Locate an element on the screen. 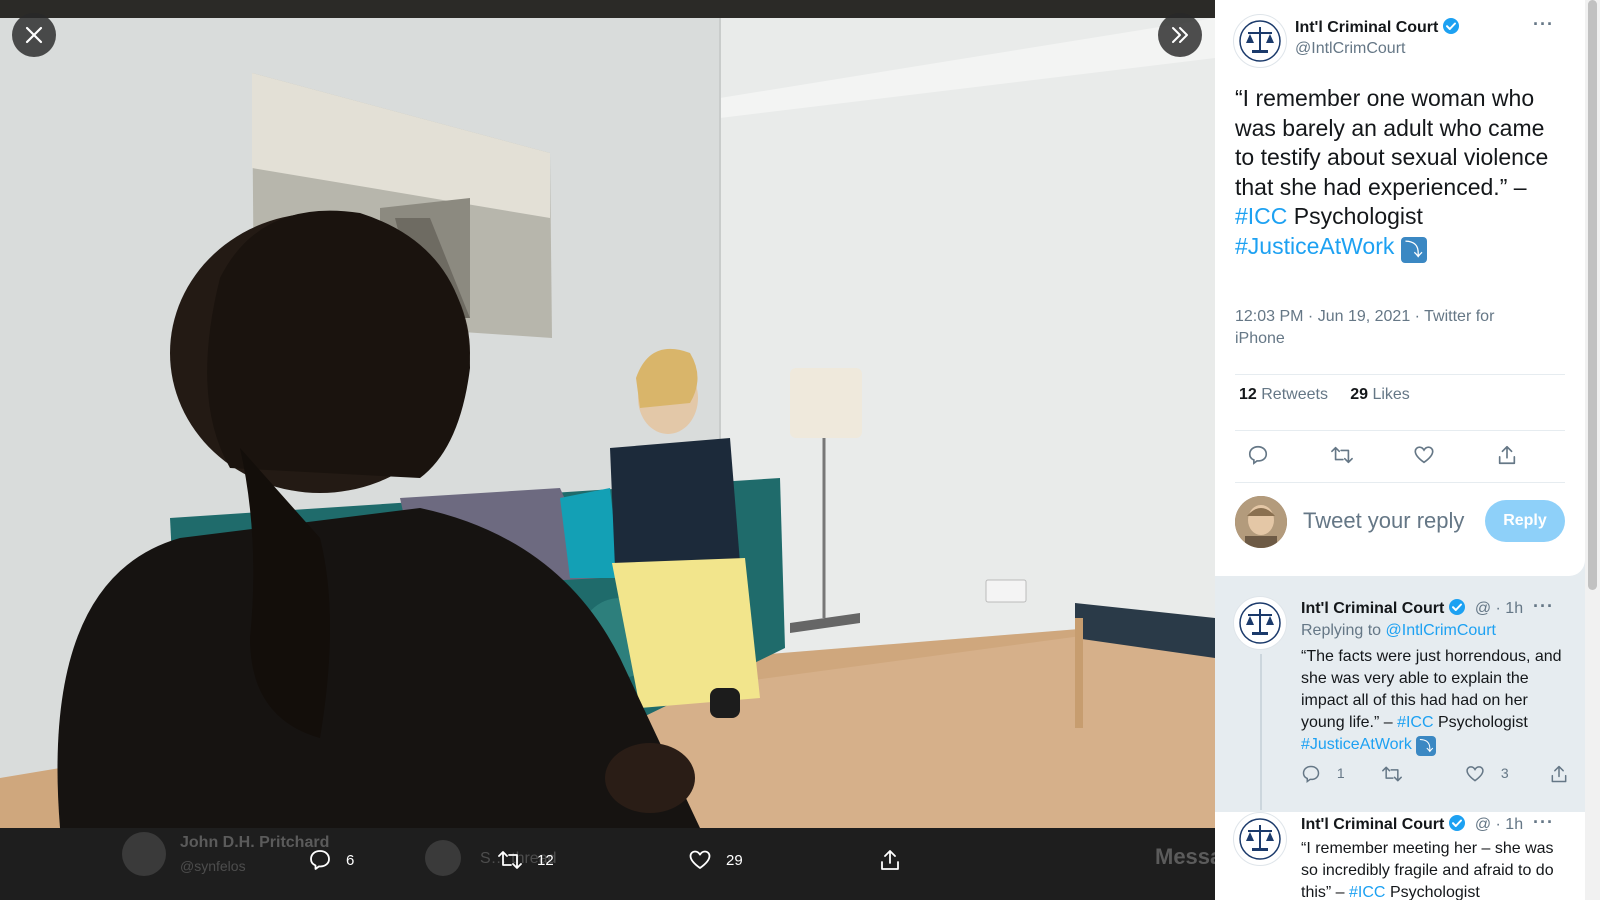 The image size is (1600, 900). close-icon is located at coordinates (34, 35).